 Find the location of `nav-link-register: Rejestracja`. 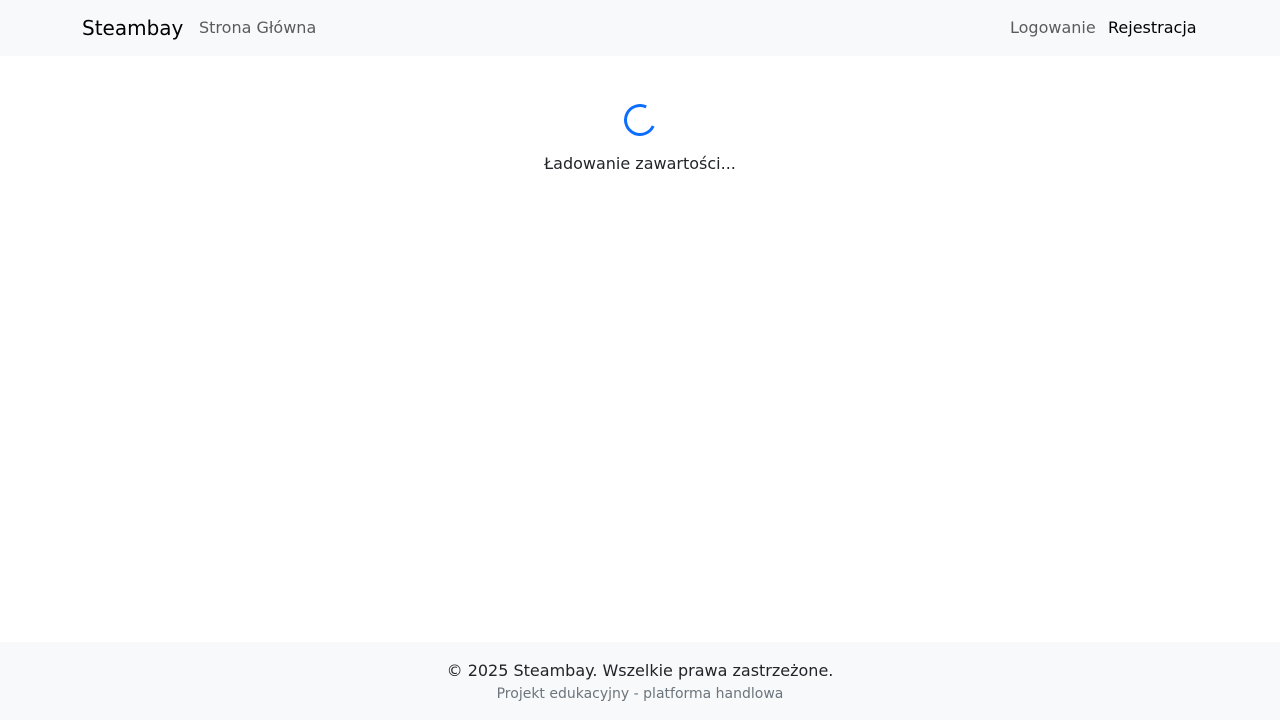

nav-link-register: Rejestracja is located at coordinates (1152, 28).